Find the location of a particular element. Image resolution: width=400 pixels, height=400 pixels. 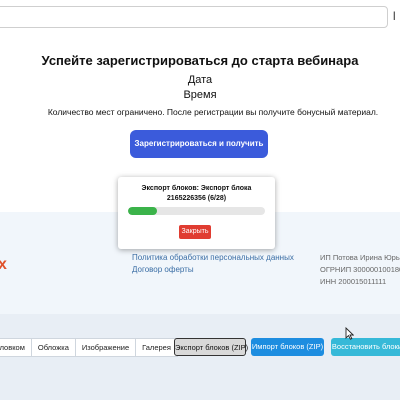

progress-bar is located at coordinates (196, 211).